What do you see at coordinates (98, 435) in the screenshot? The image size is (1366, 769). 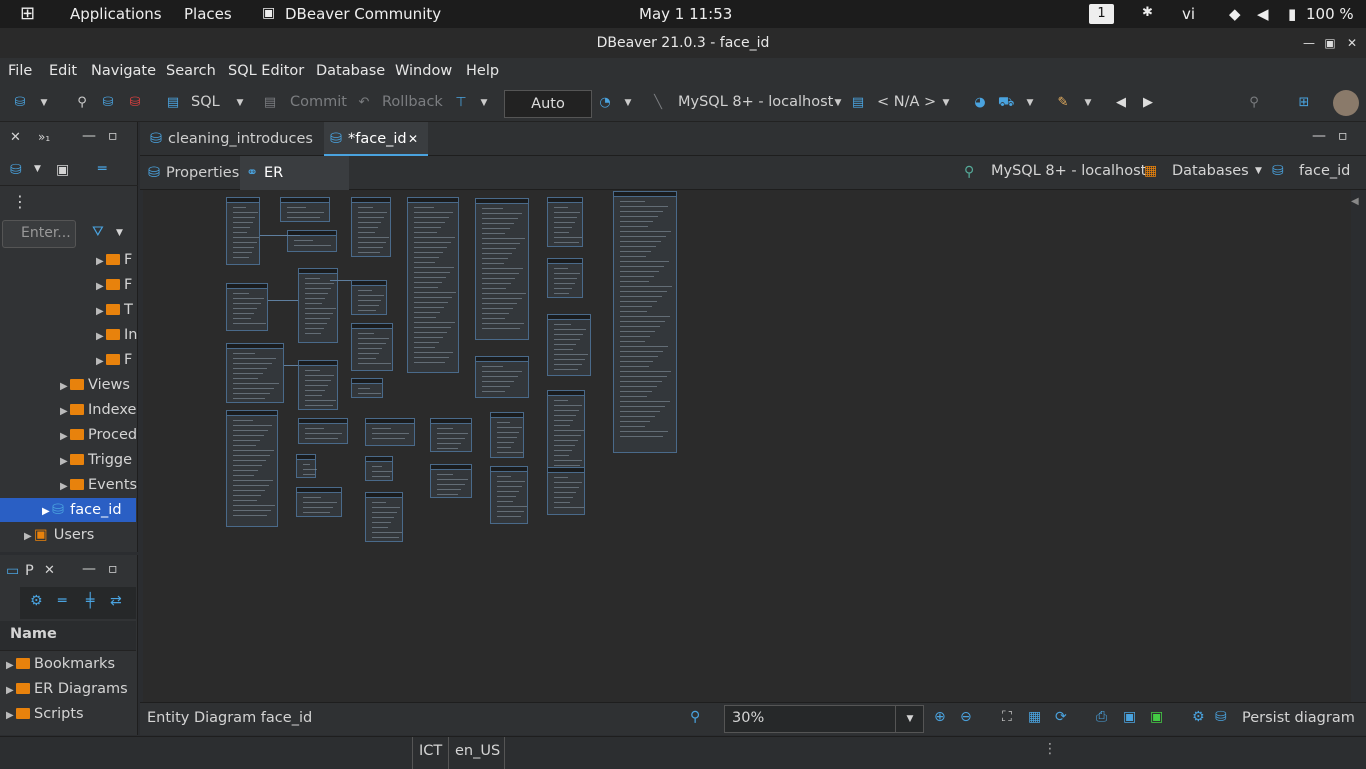 I see `tree-item-procedures: ▶ Proced` at bounding box center [98, 435].